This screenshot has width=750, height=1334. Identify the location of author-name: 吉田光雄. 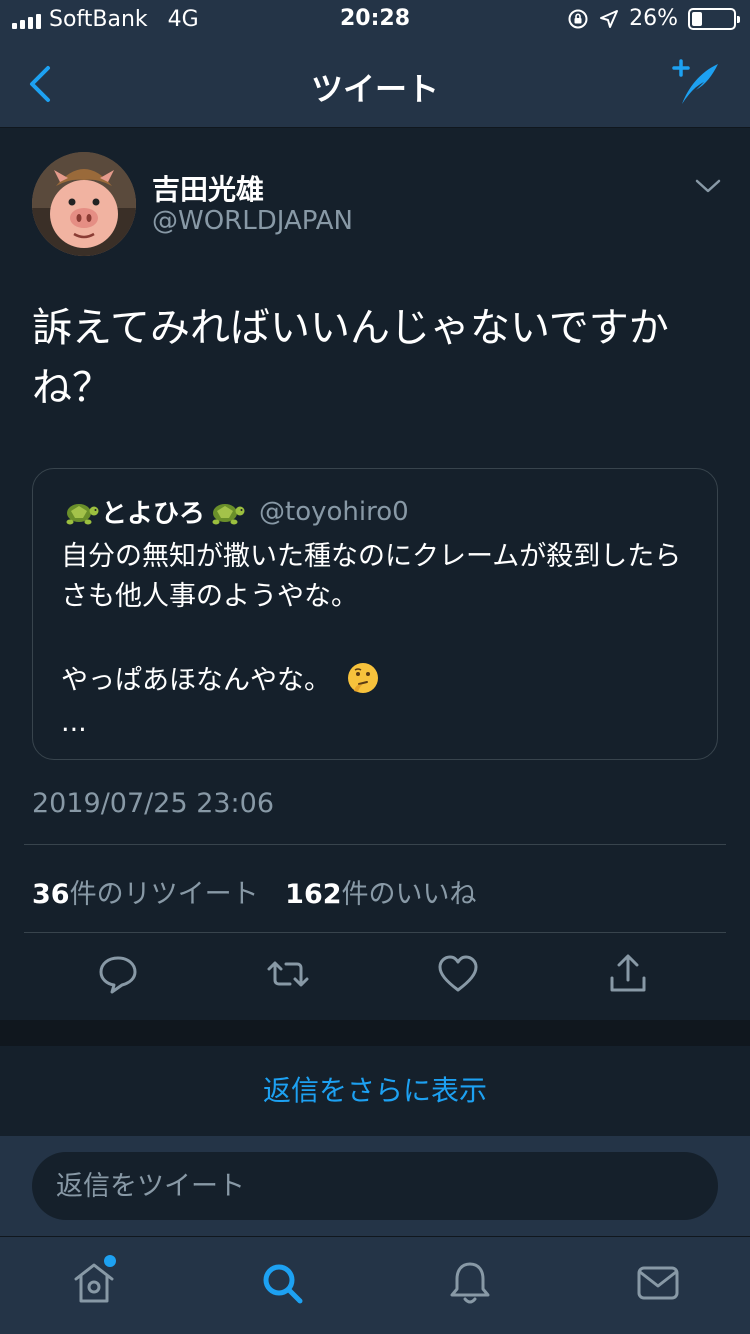
(208, 188).